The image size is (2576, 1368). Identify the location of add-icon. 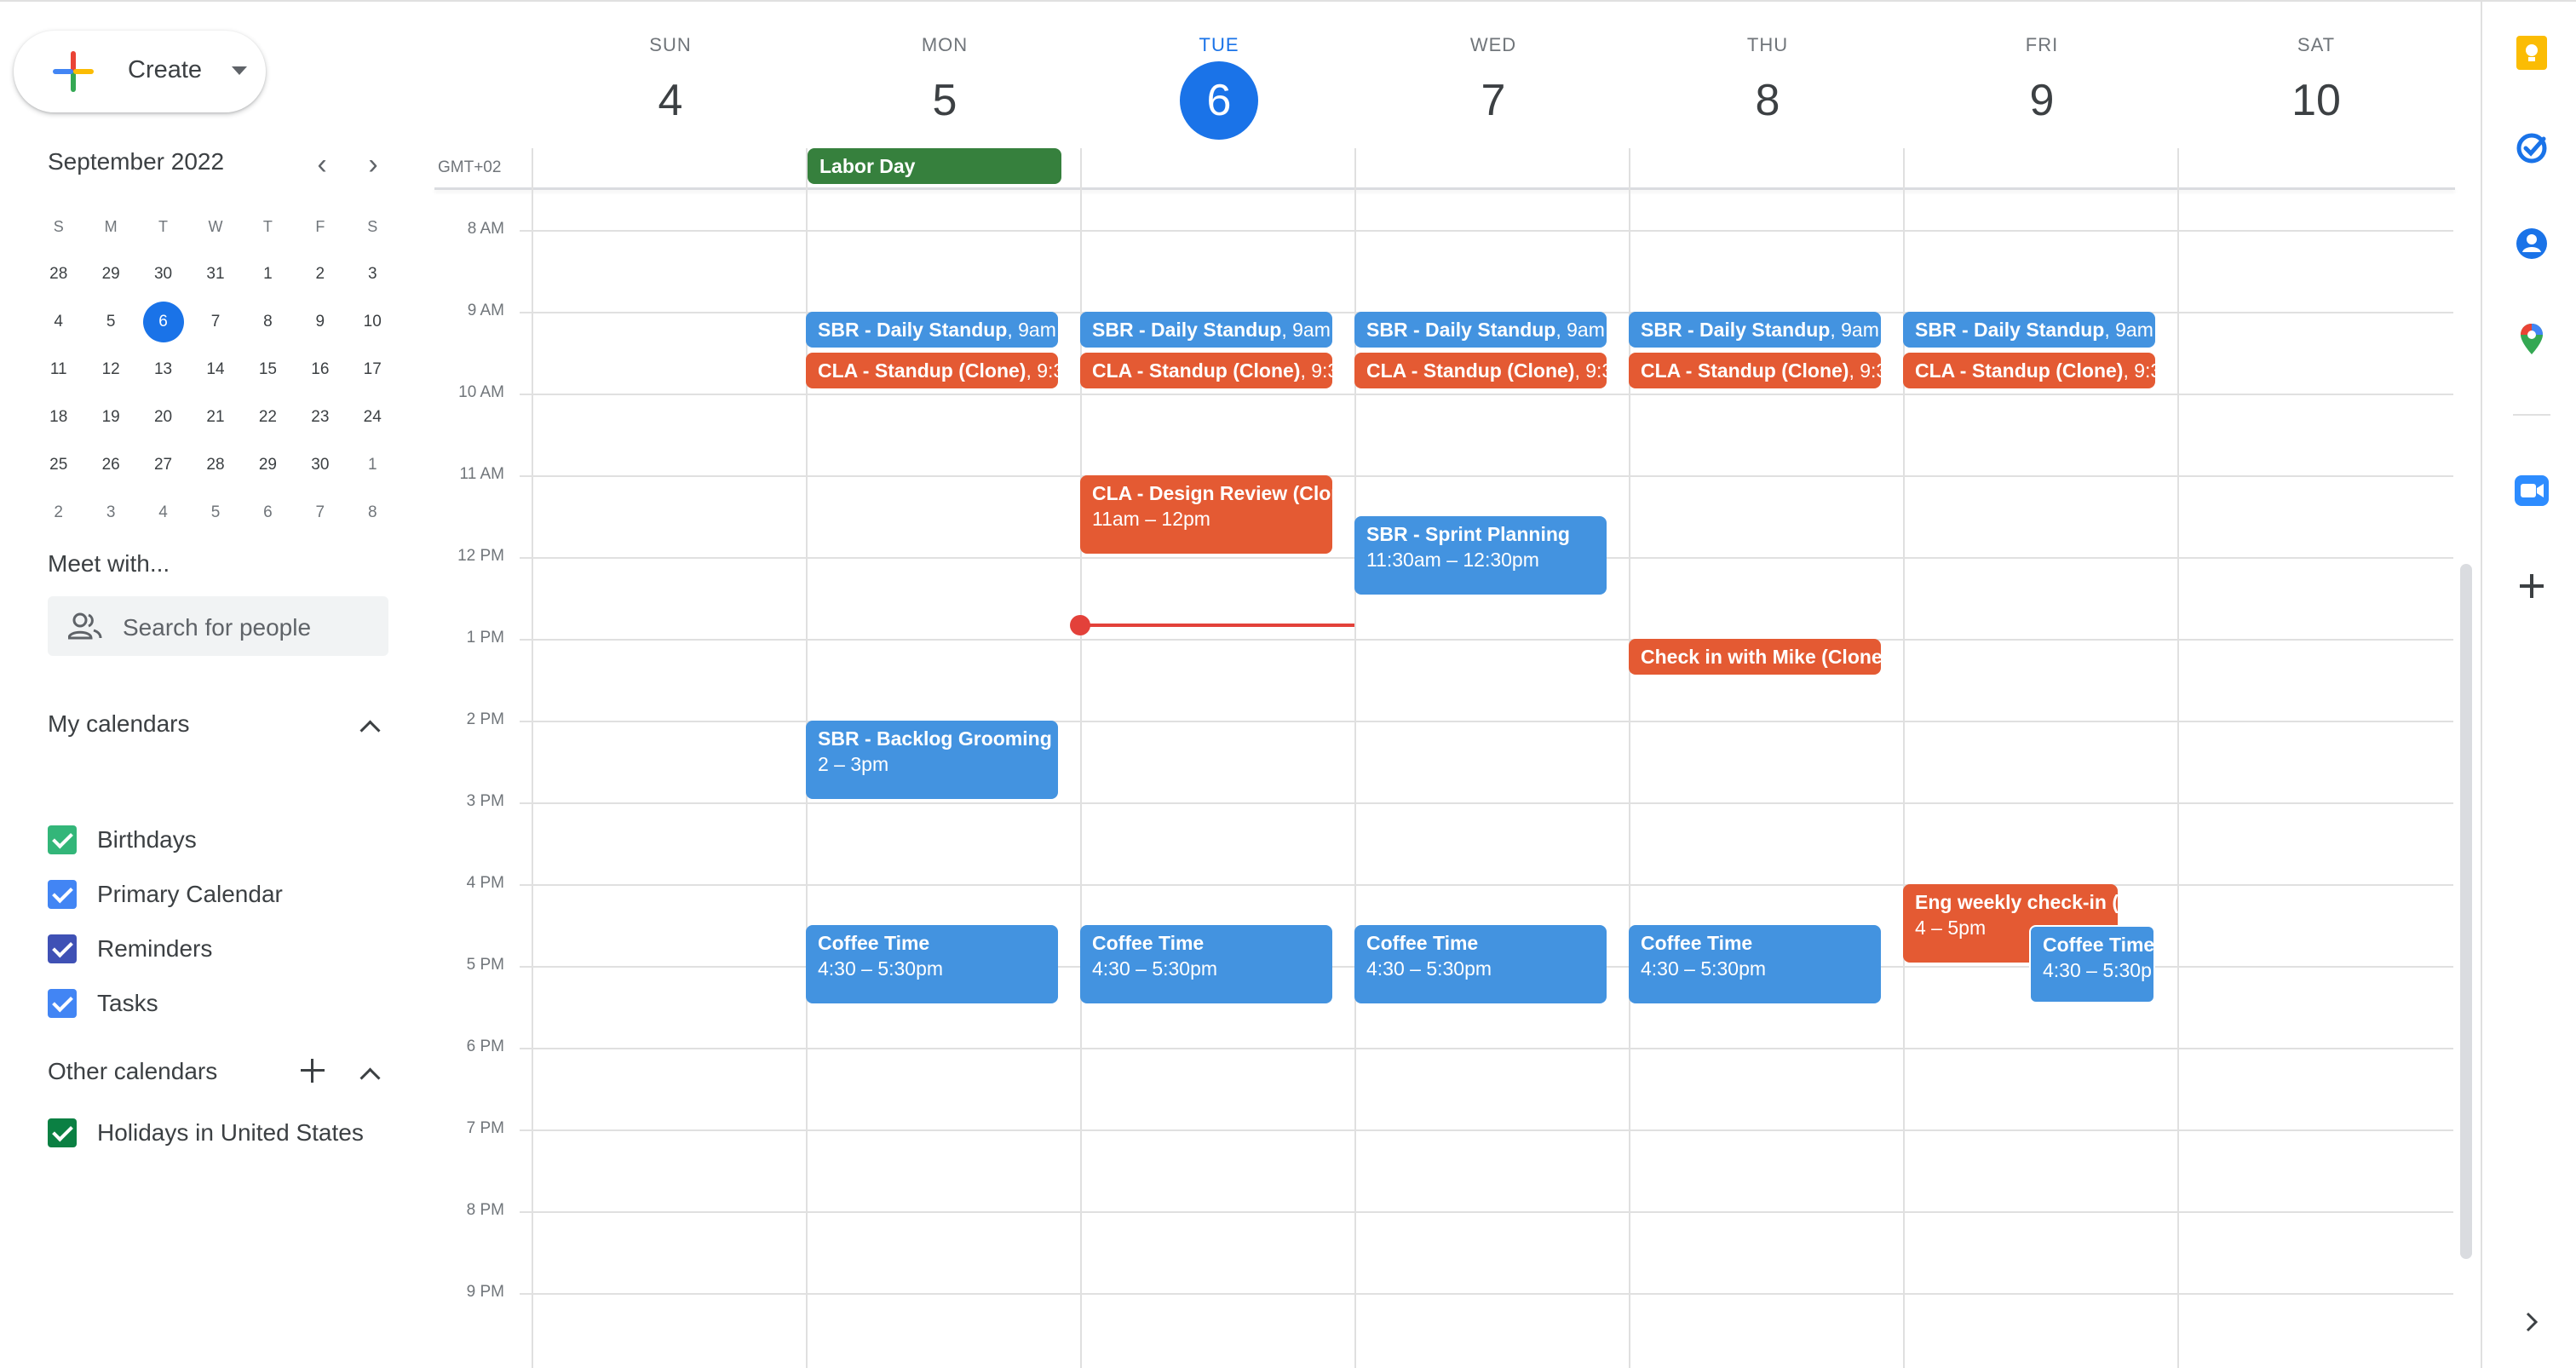
(2531, 586).